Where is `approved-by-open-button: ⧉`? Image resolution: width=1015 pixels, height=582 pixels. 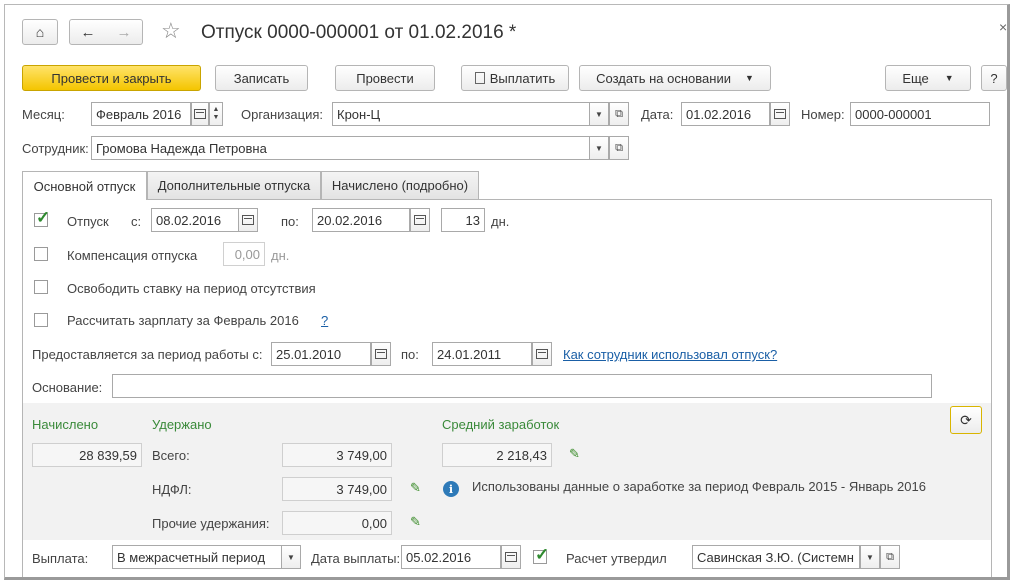 approved-by-open-button: ⧉ is located at coordinates (890, 557).